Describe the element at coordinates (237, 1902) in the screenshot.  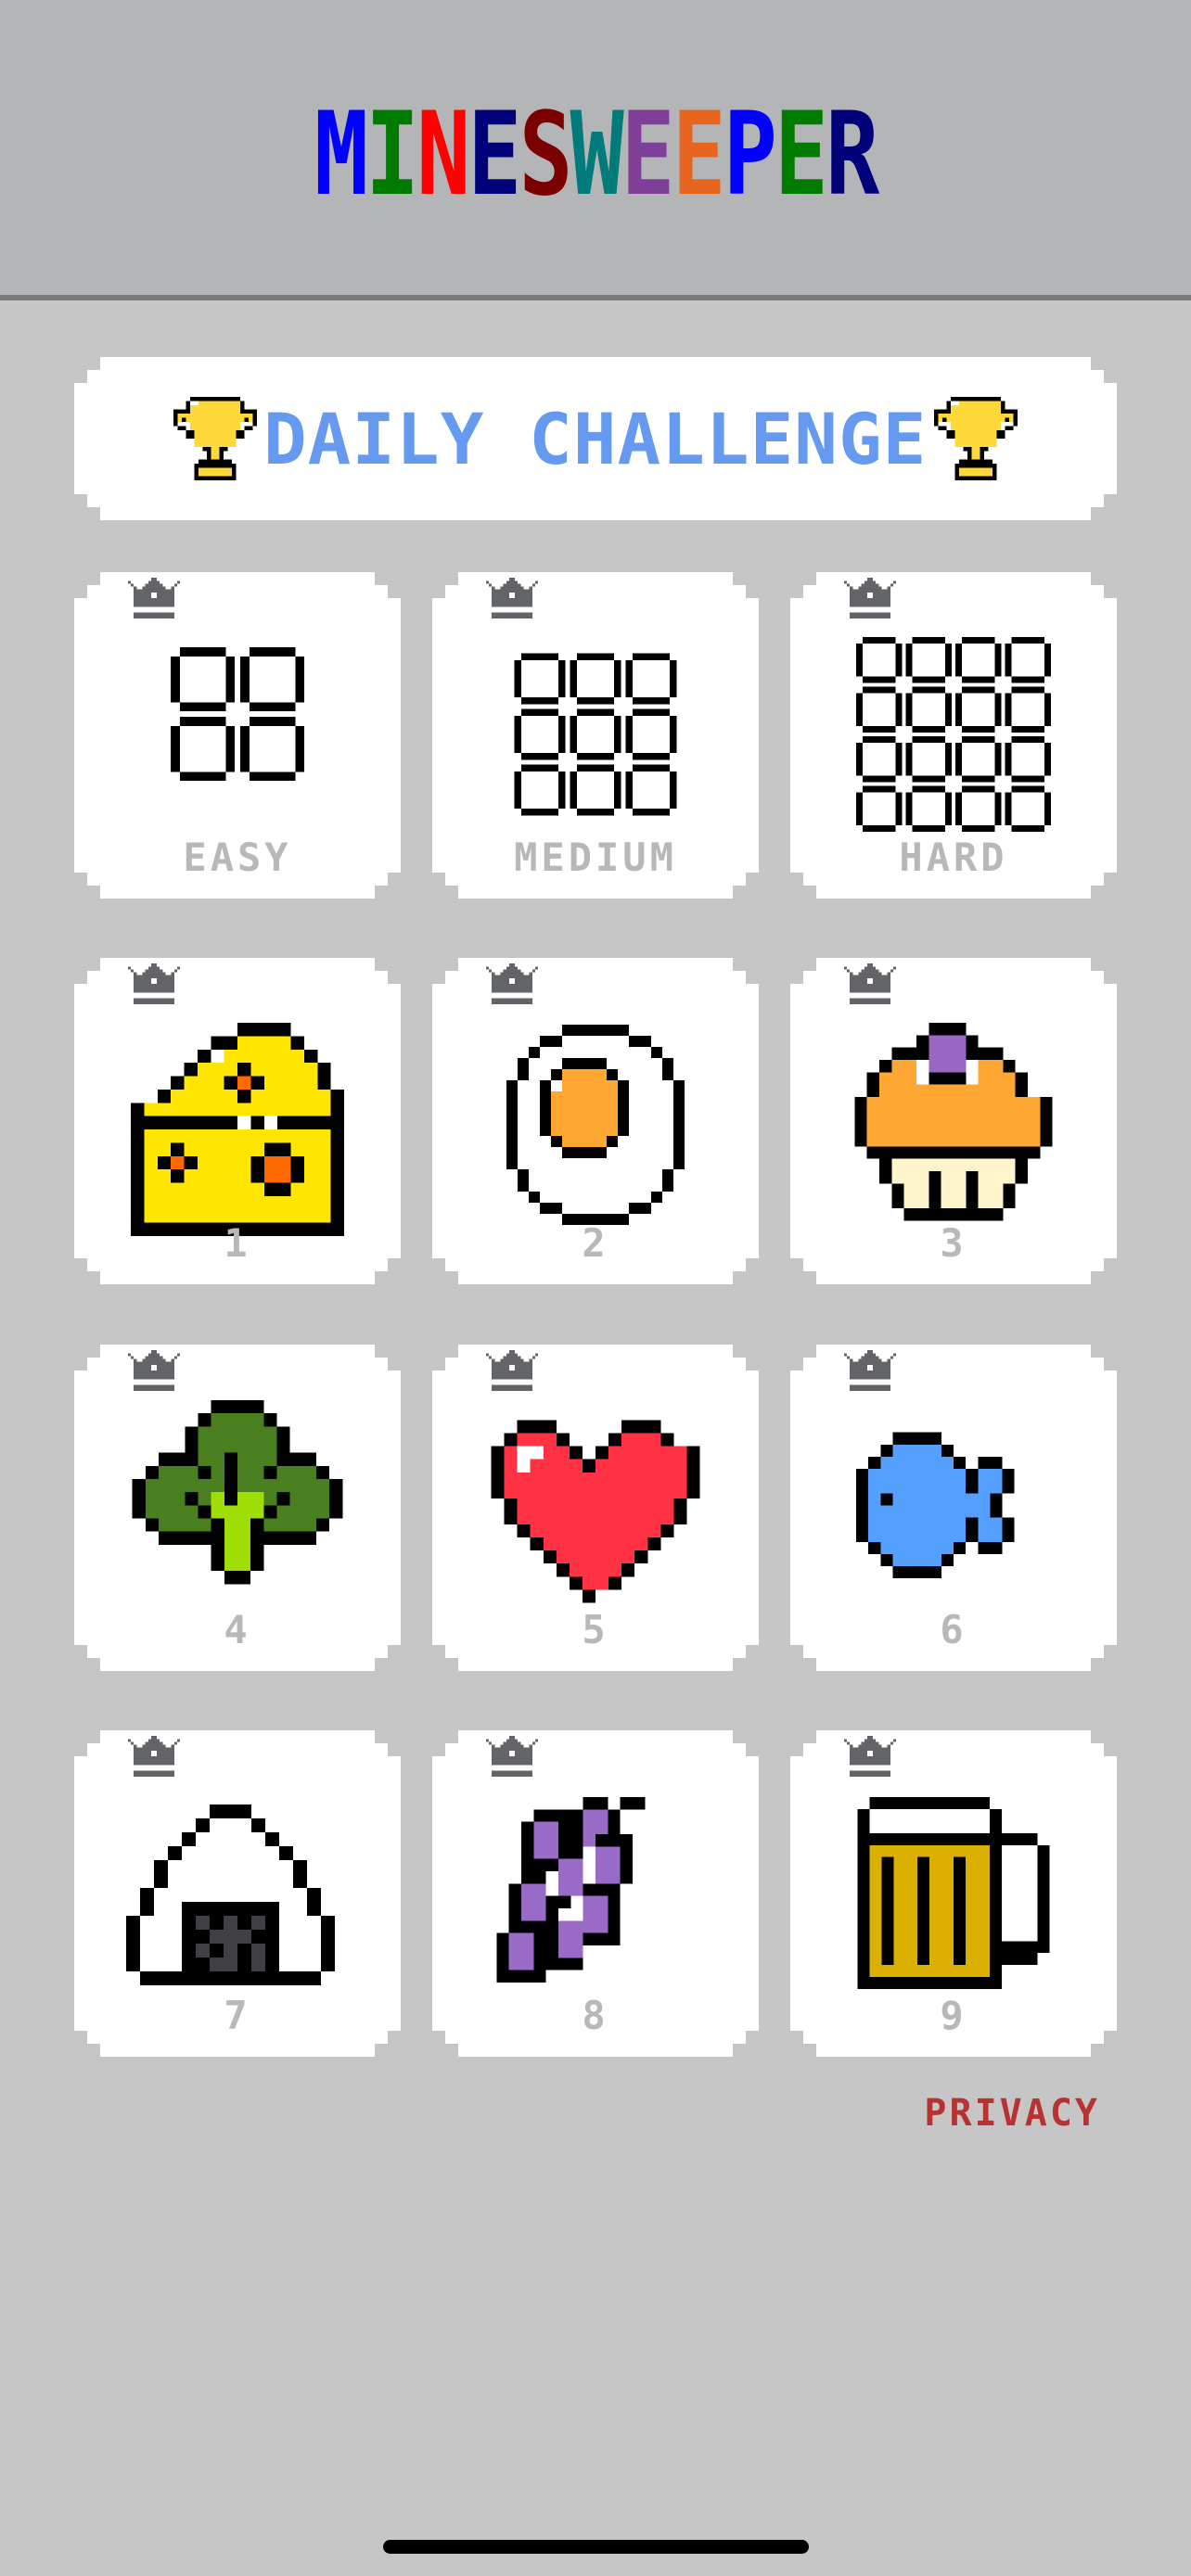
I see `onigiri-icon` at that location.